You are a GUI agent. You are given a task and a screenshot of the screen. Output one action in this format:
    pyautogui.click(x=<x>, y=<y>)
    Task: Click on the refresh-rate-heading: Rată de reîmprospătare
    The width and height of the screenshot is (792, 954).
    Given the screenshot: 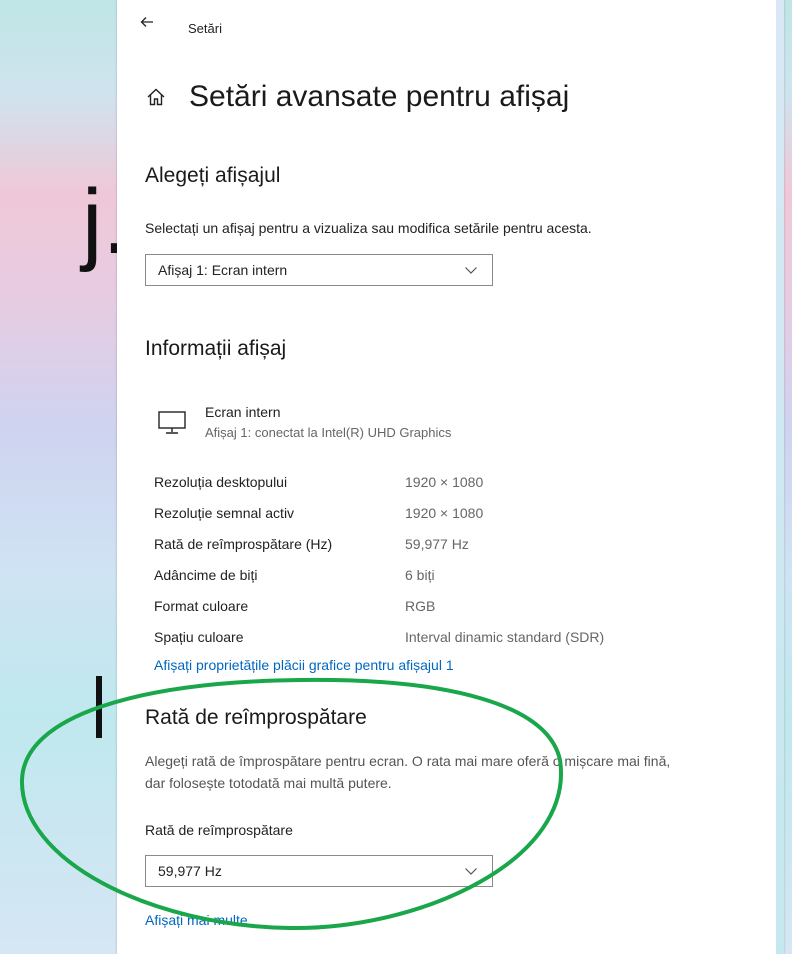 What is the action you would take?
    pyautogui.click(x=256, y=717)
    